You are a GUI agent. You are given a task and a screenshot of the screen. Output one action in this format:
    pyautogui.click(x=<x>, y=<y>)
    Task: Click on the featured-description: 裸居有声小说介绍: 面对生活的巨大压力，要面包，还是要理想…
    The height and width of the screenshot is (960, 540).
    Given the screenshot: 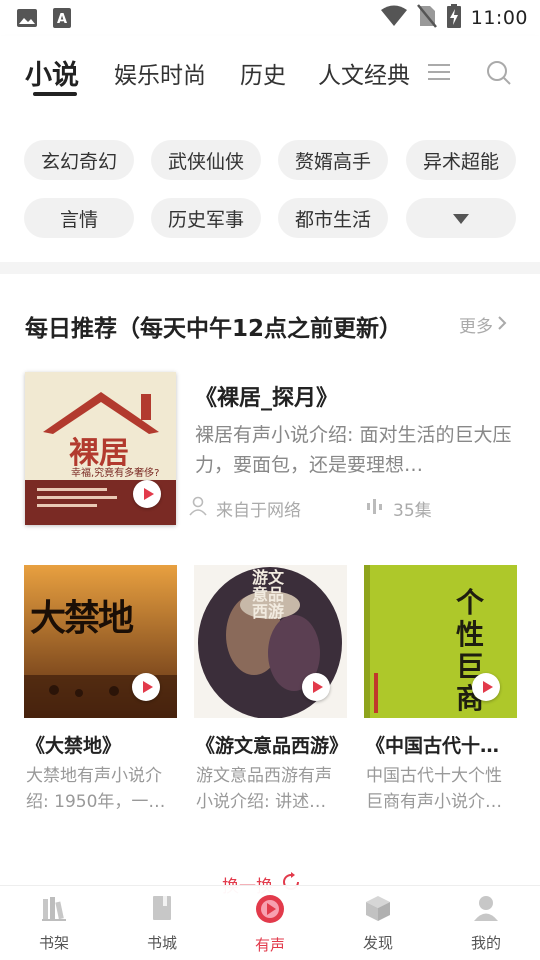 What is the action you would take?
    pyautogui.click(x=353, y=450)
    